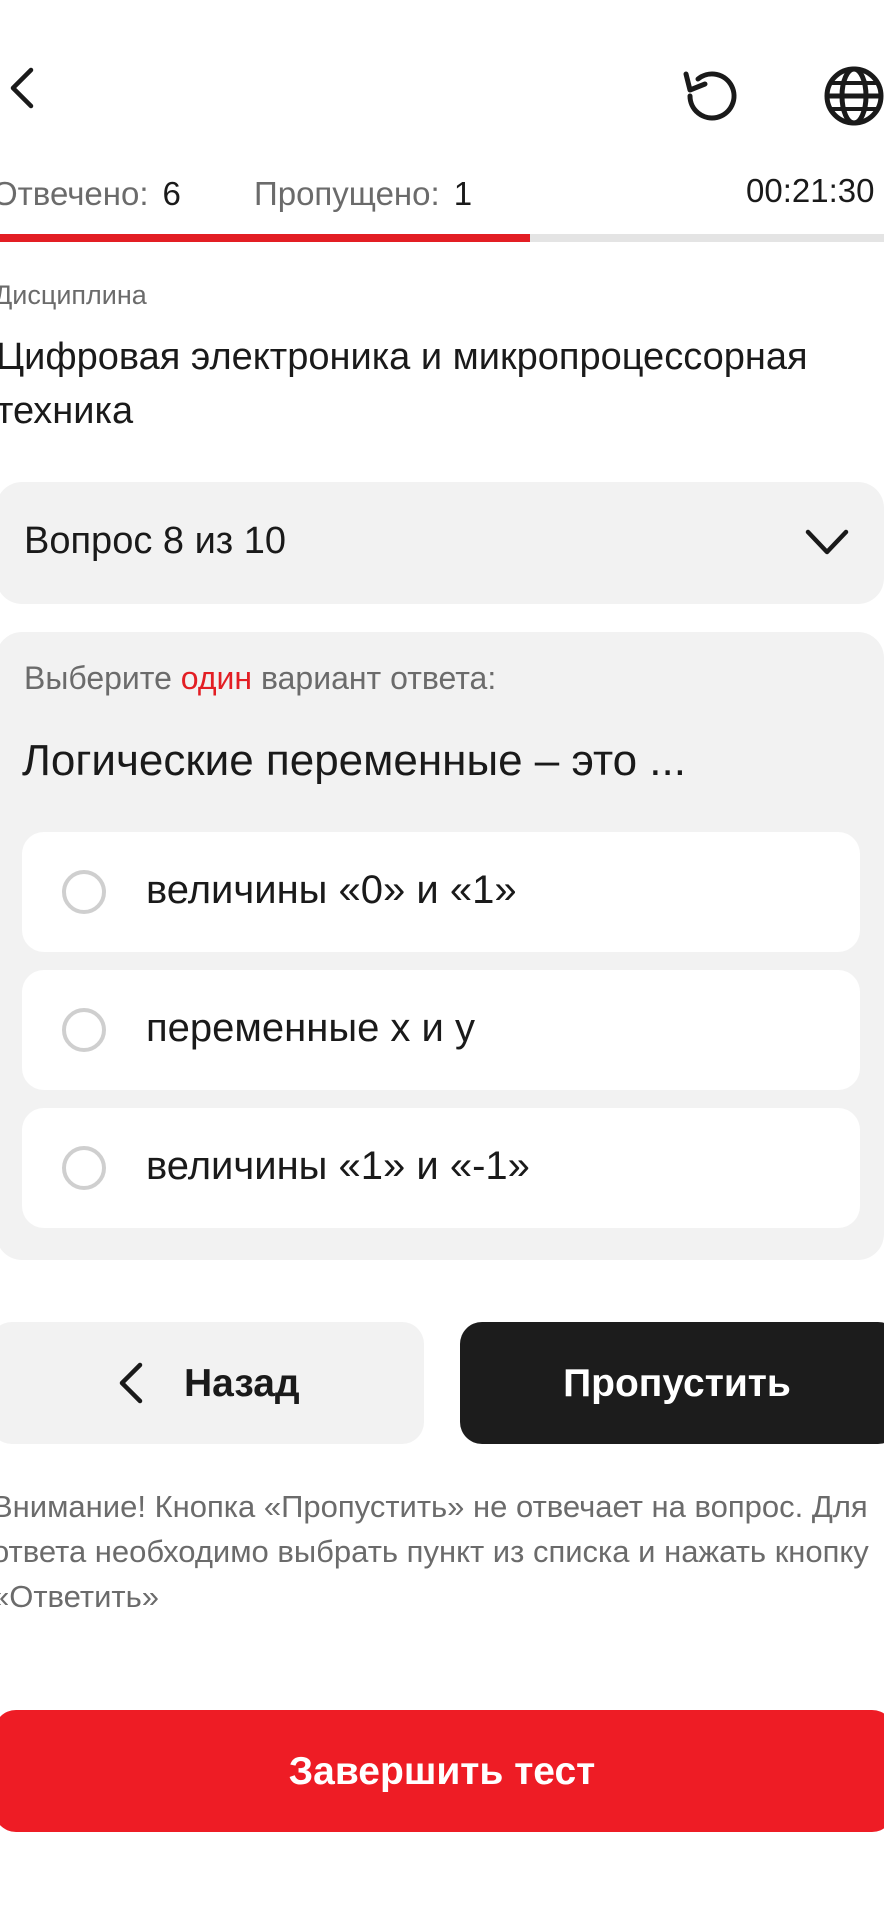 The image size is (884, 1920). What do you see at coordinates (374, 678) in the screenshot?
I see `instruction-suffix: вариант ответа:` at bounding box center [374, 678].